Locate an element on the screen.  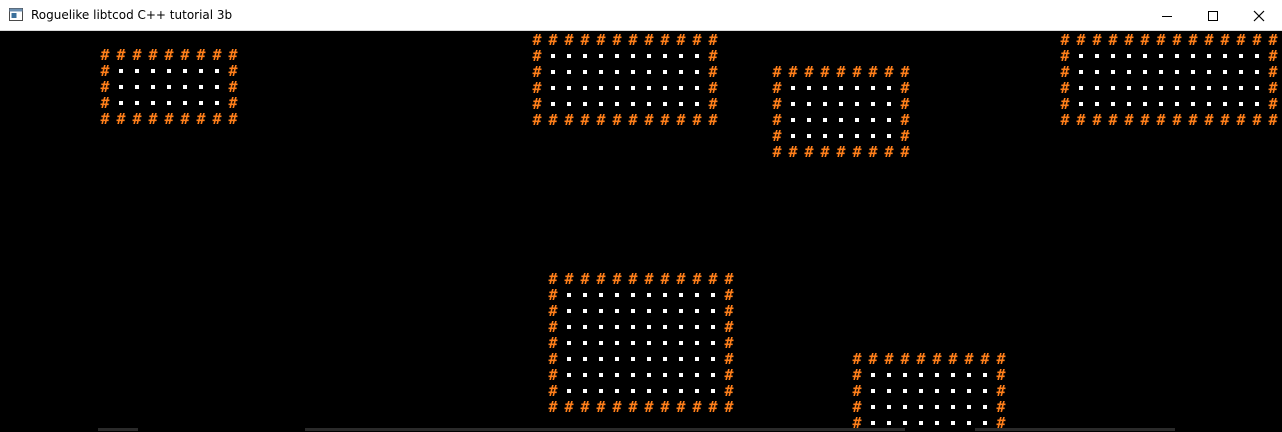
minimize-button is located at coordinates (1167, 15).